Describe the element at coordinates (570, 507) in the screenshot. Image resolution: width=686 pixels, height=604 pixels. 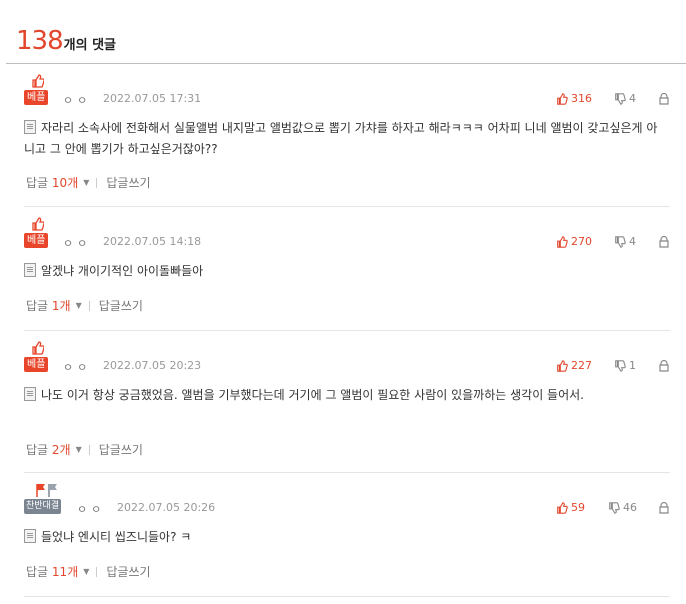
I see `like-button: 59` at that location.